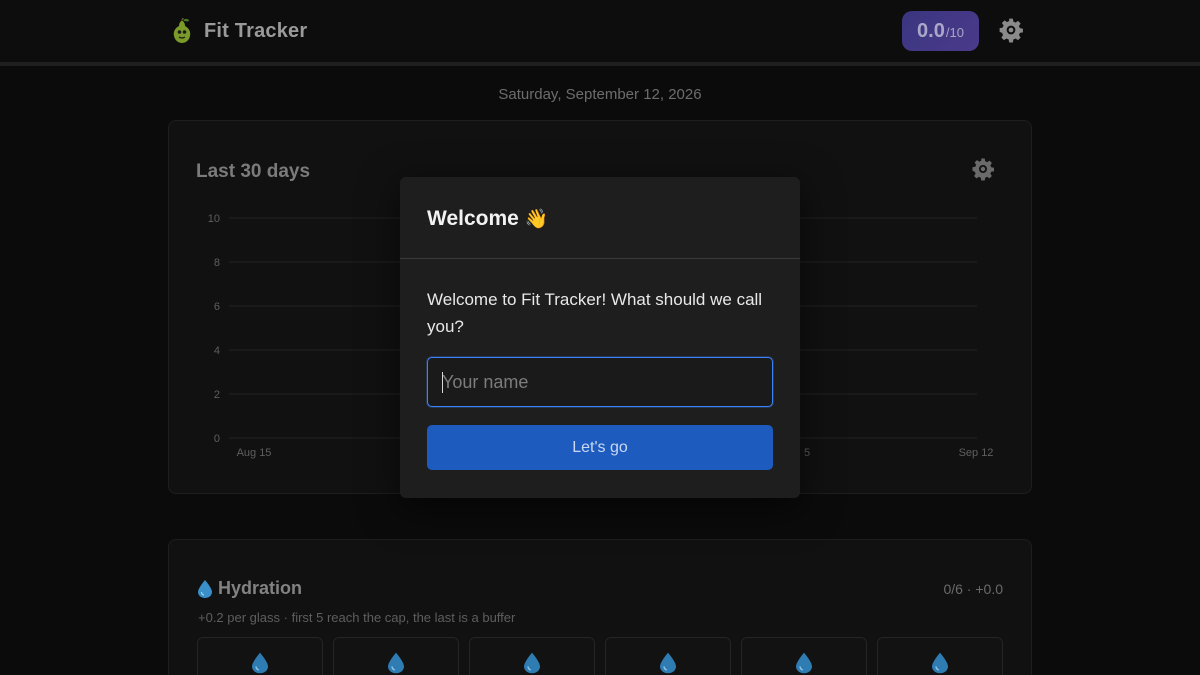 The image size is (1200, 675). Describe the element at coordinates (600, 656) in the screenshot. I see `hydration-glasses` at that location.